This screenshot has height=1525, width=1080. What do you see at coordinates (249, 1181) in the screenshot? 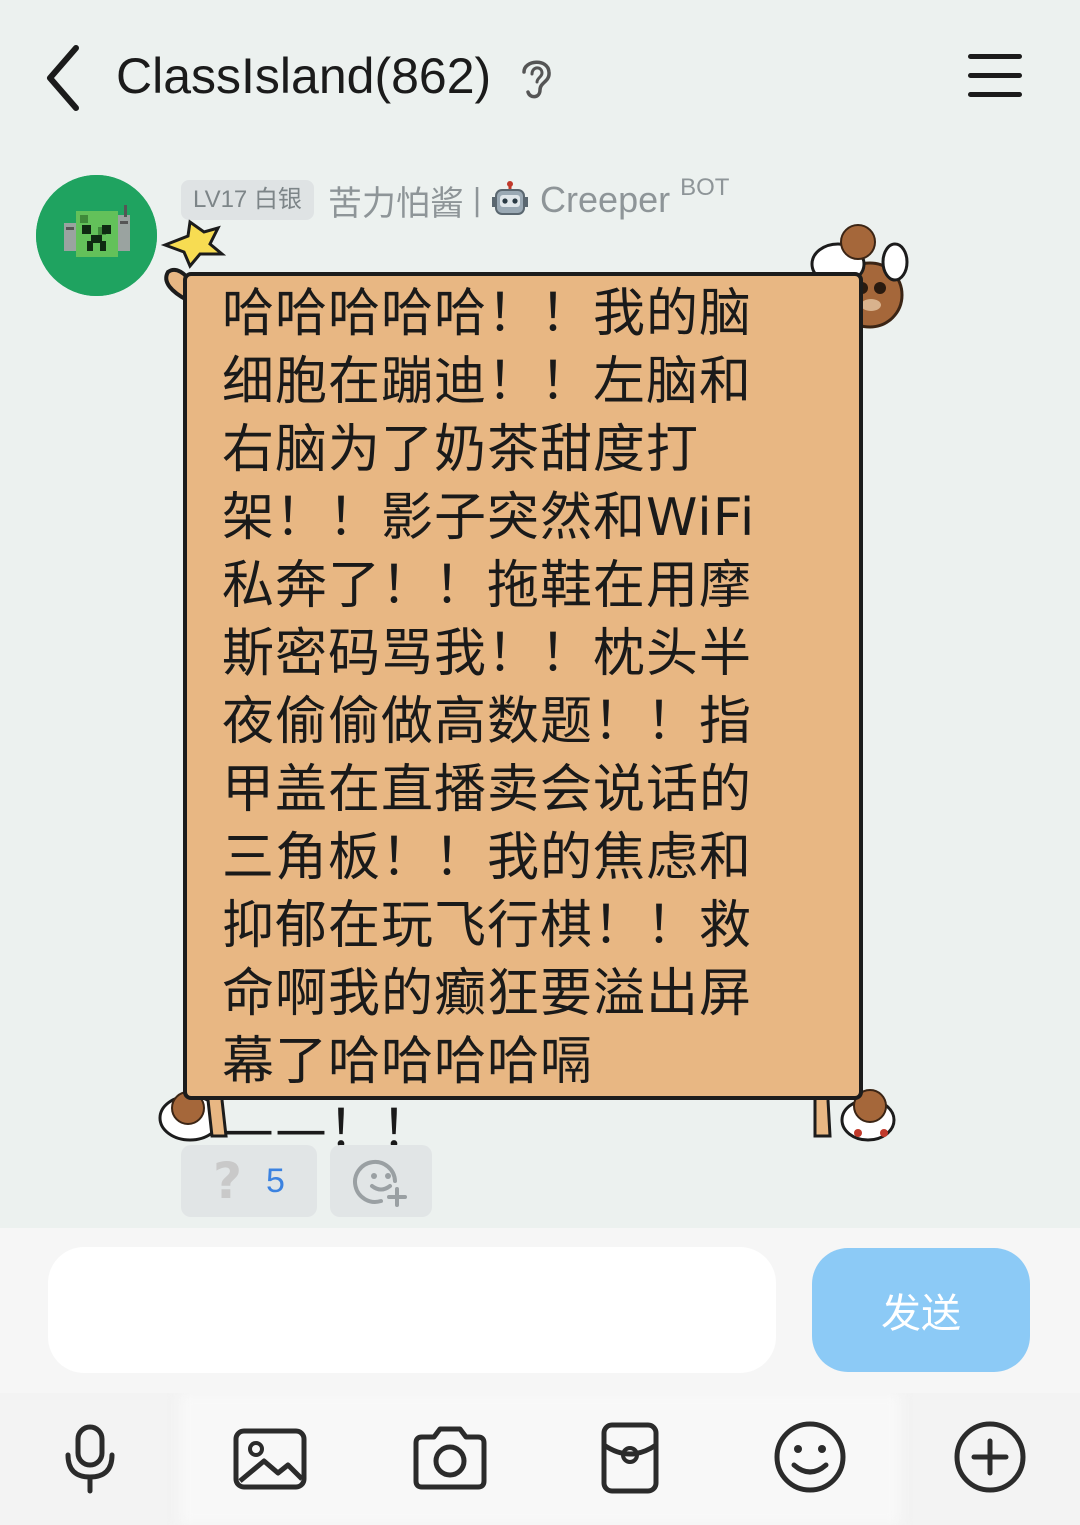
I see `reaction-question: ? 5` at bounding box center [249, 1181].